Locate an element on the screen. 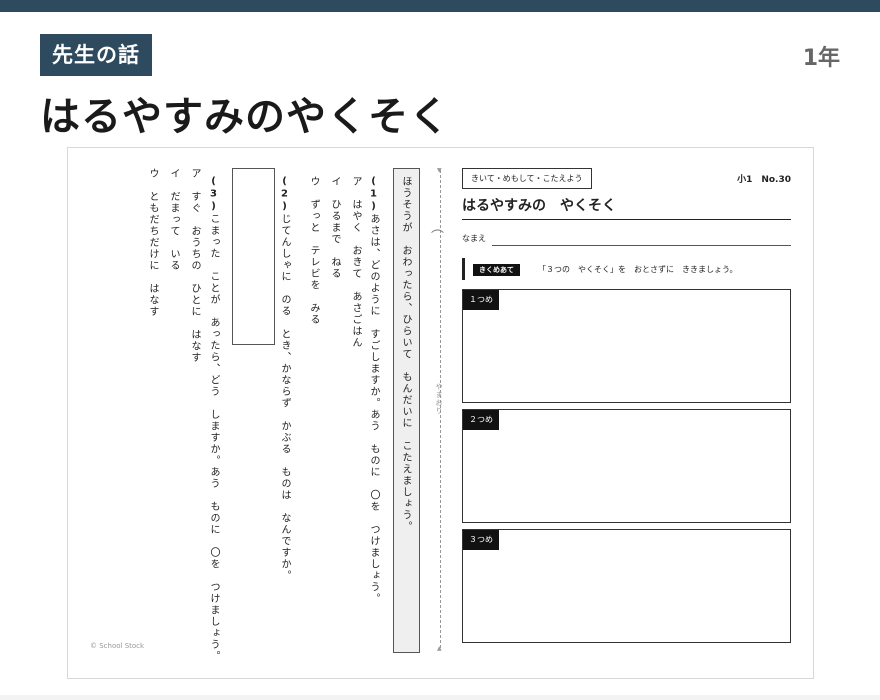 The width and height of the screenshot is (880, 700). q3-option-b-text: だまって いる is located at coordinates (173, 231).